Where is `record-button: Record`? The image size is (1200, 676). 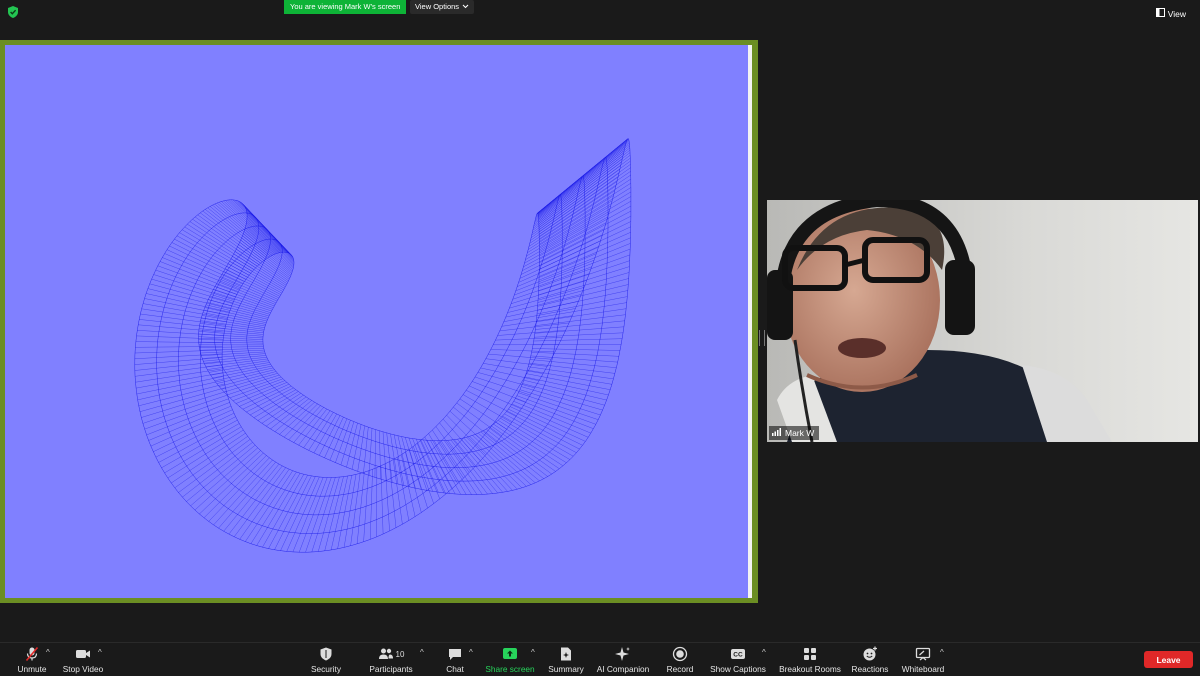 record-button: Record is located at coordinates (680, 659).